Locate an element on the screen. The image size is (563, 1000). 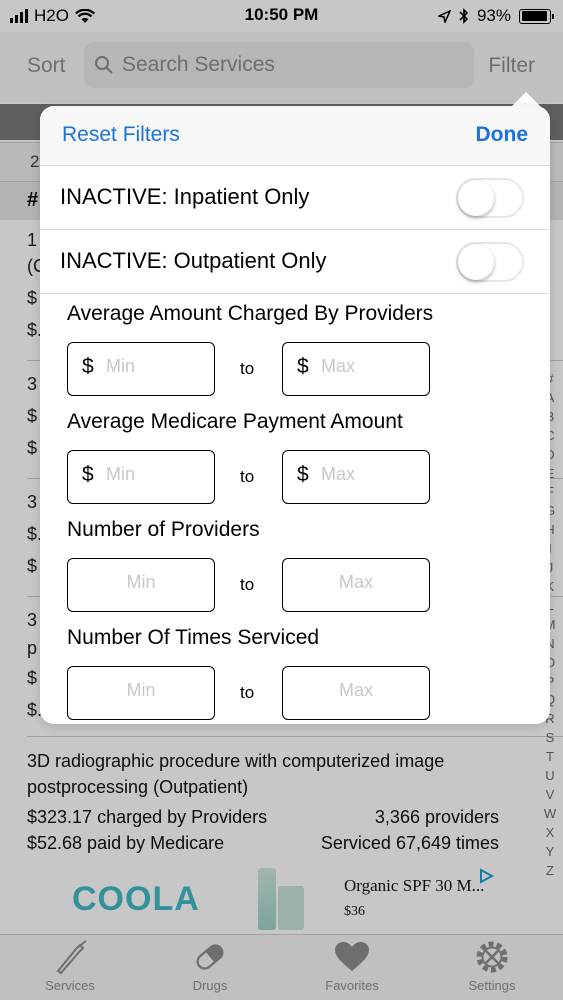
avg-medicare-min-input is located at coordinates (156, 474).